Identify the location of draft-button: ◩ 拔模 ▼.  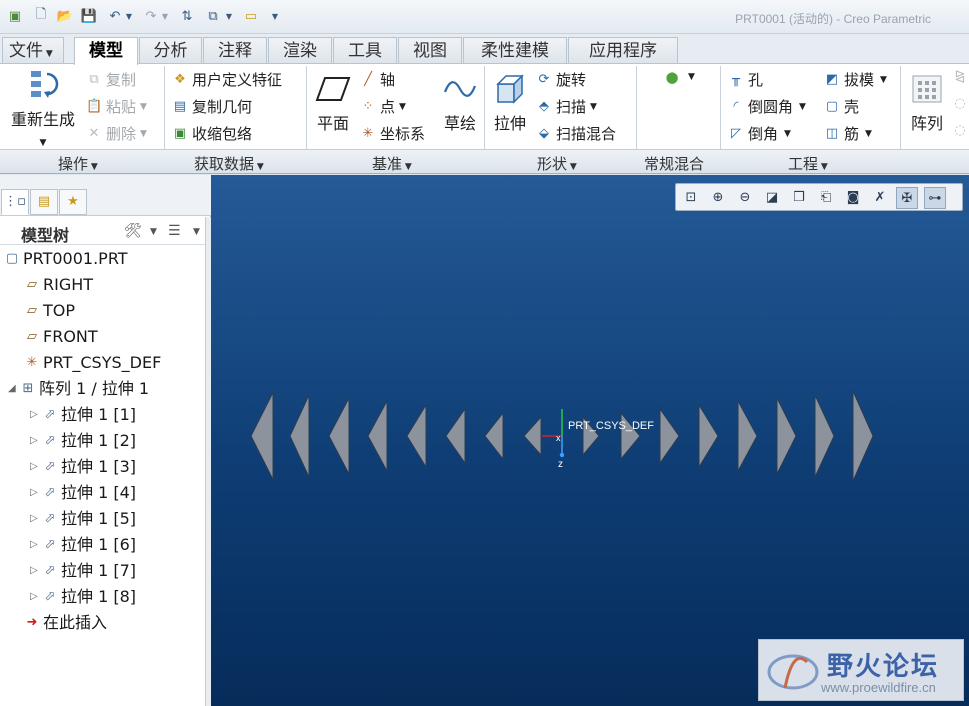
(855, 79).